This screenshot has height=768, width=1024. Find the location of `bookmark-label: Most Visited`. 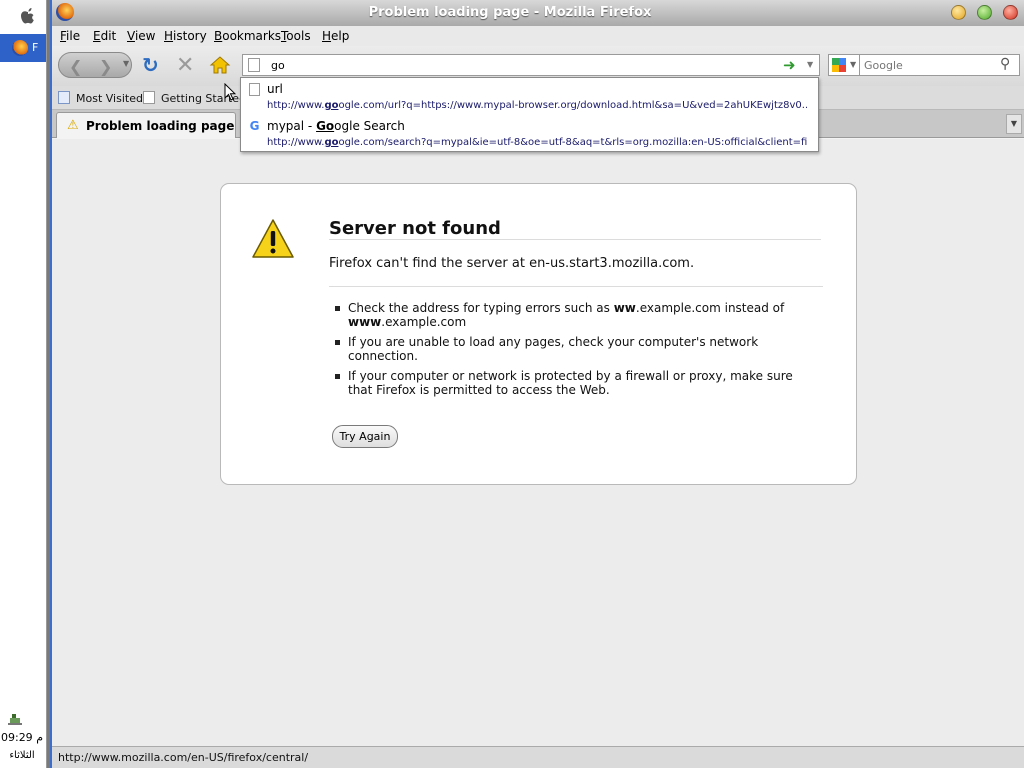

bookmark-label: Most Visited is located at coordinates (109, 98).